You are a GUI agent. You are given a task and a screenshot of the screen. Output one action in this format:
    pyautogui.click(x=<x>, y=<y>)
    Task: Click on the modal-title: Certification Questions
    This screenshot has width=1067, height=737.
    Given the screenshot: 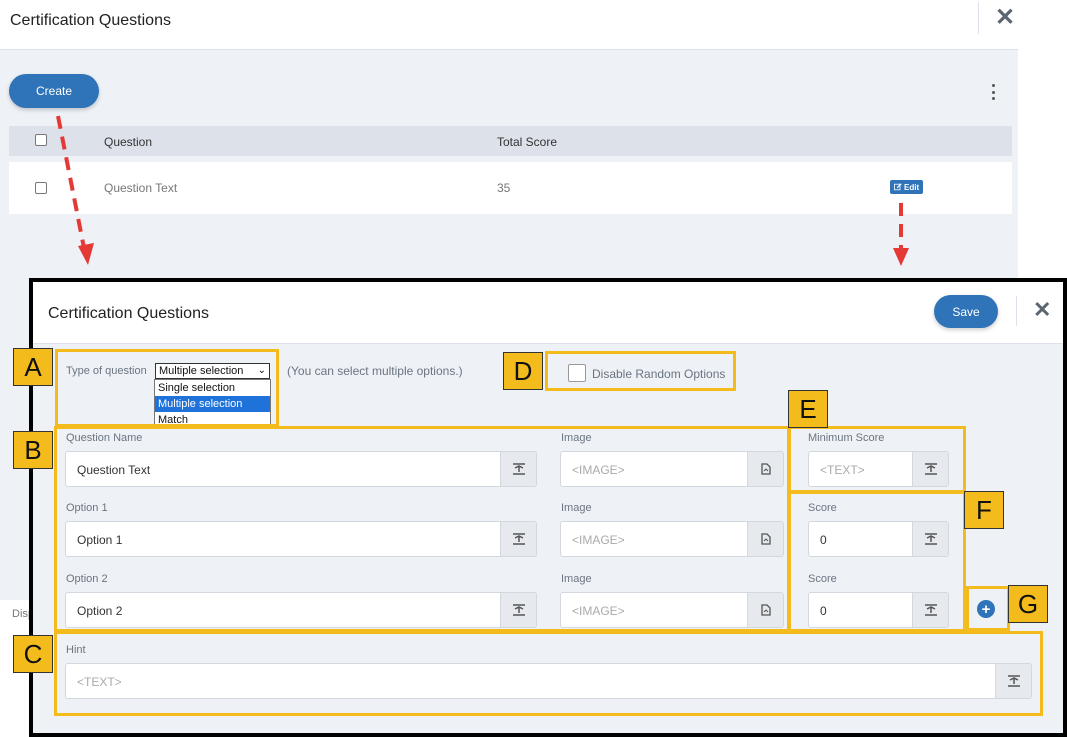 What is the action you would take?
    pyautogui.click(x=128, y=313)
    